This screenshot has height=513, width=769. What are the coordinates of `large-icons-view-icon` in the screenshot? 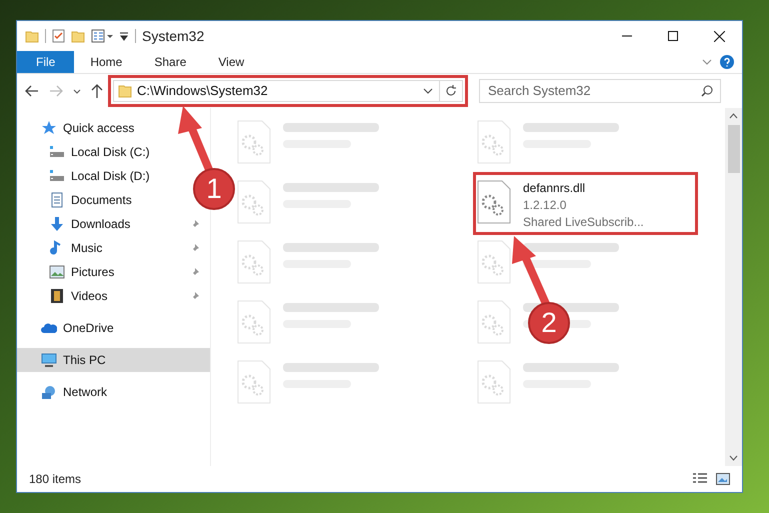 It's located at (723, 479).